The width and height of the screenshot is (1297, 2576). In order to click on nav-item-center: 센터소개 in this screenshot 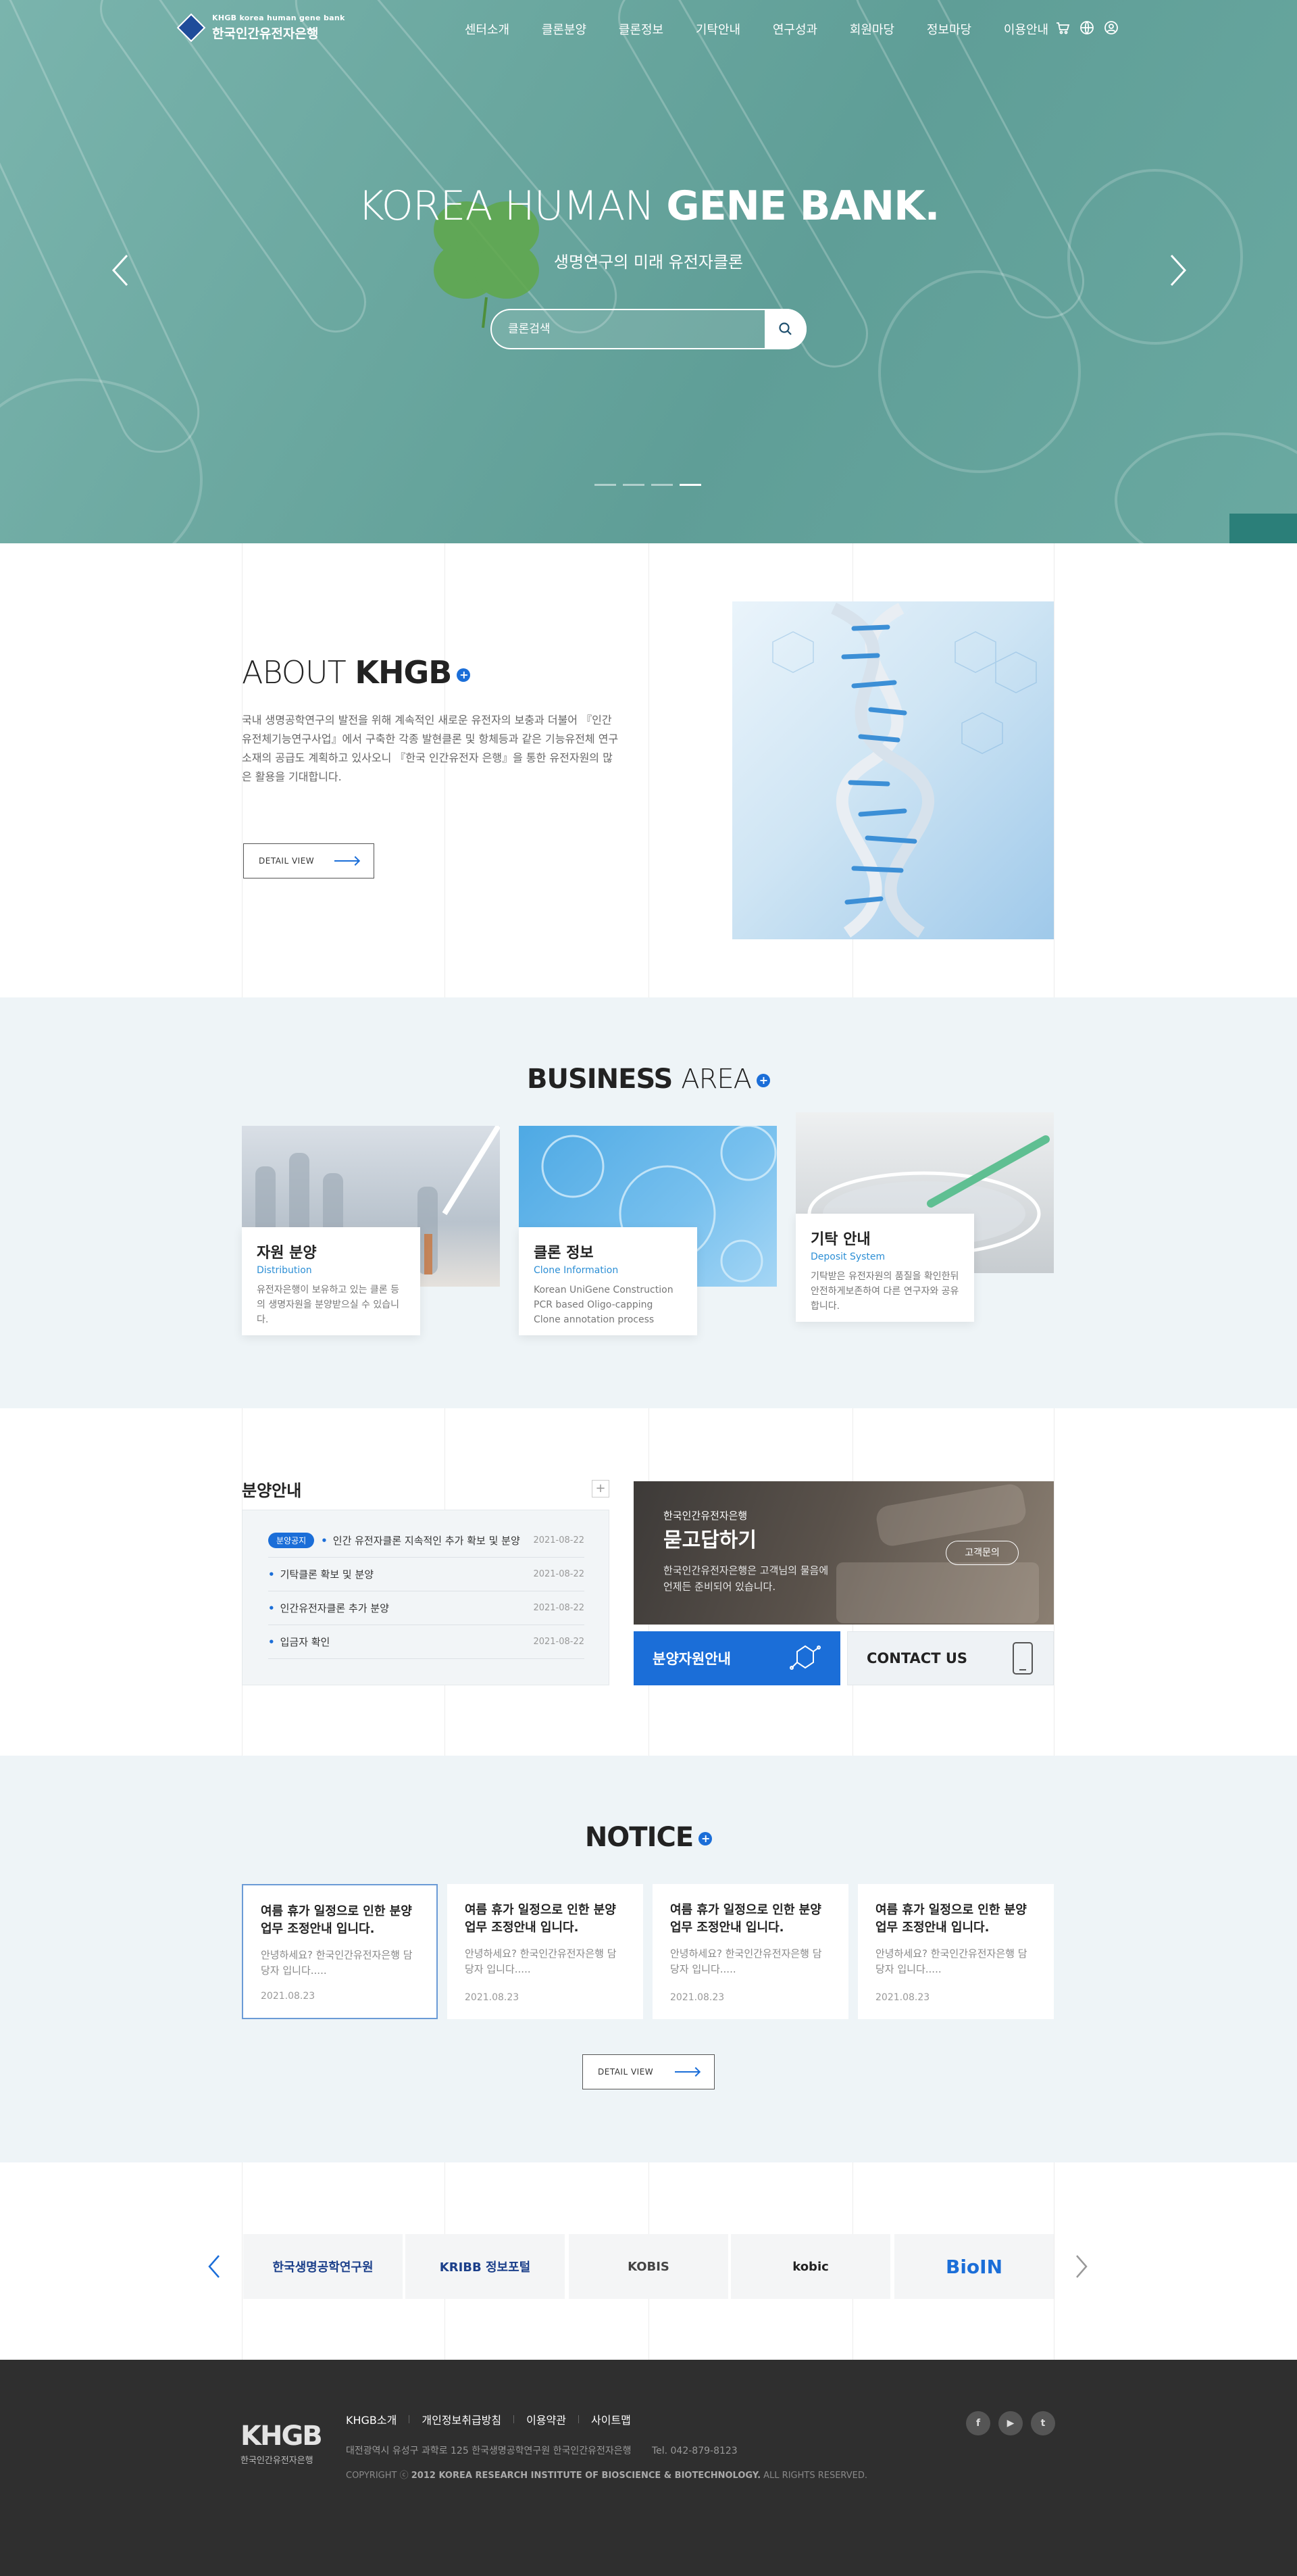, I will do `click(487, 29)`.